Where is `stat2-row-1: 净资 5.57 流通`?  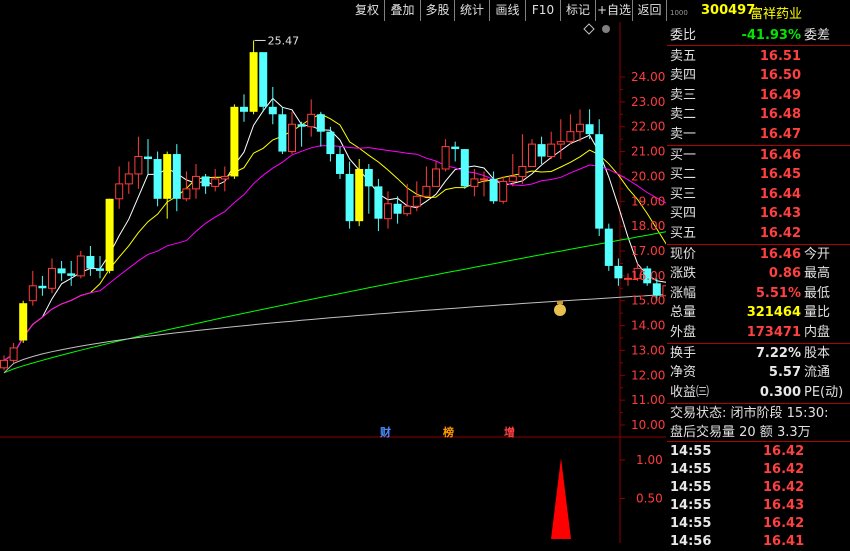 stat2-row-1: 净资 5.57 流通 is located at coordinates (758, 372).